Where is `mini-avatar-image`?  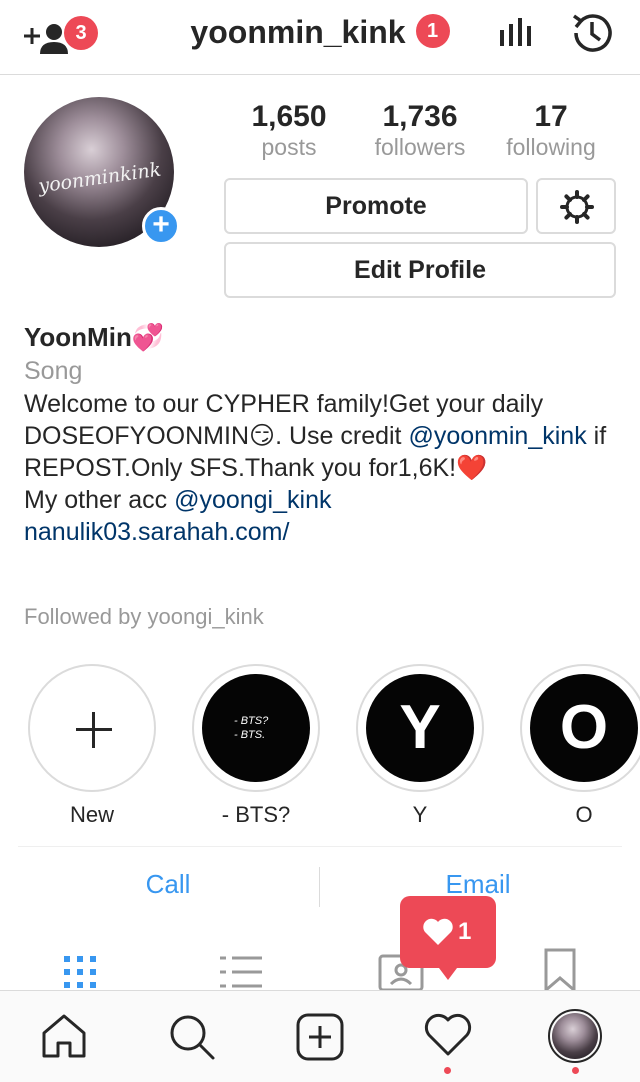
mini-avatar-image is located at coordinates (575, 1036).